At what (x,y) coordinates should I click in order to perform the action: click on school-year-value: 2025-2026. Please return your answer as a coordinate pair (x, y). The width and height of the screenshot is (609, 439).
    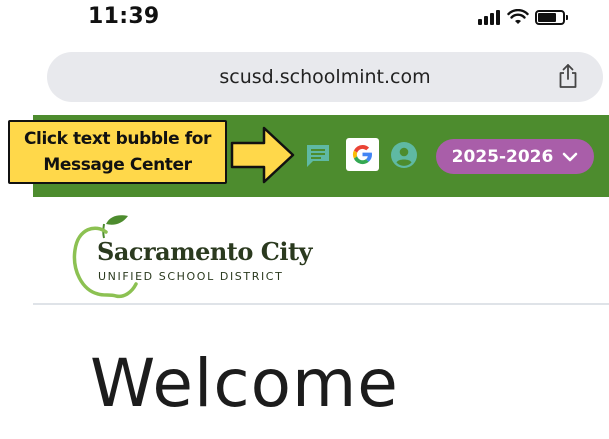
    Looking at the image, I should click on (502, 156).